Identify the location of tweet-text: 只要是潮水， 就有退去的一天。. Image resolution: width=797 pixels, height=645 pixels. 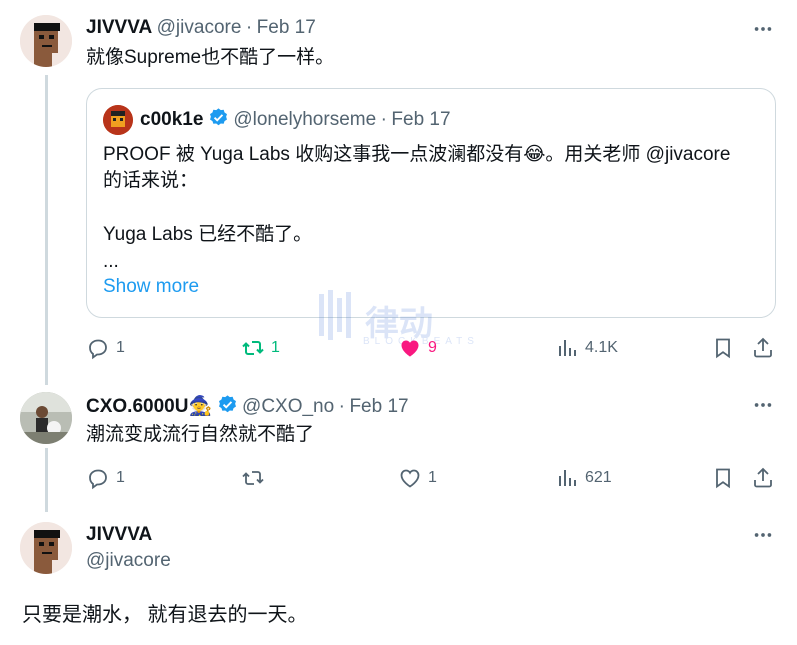
(165, 615).